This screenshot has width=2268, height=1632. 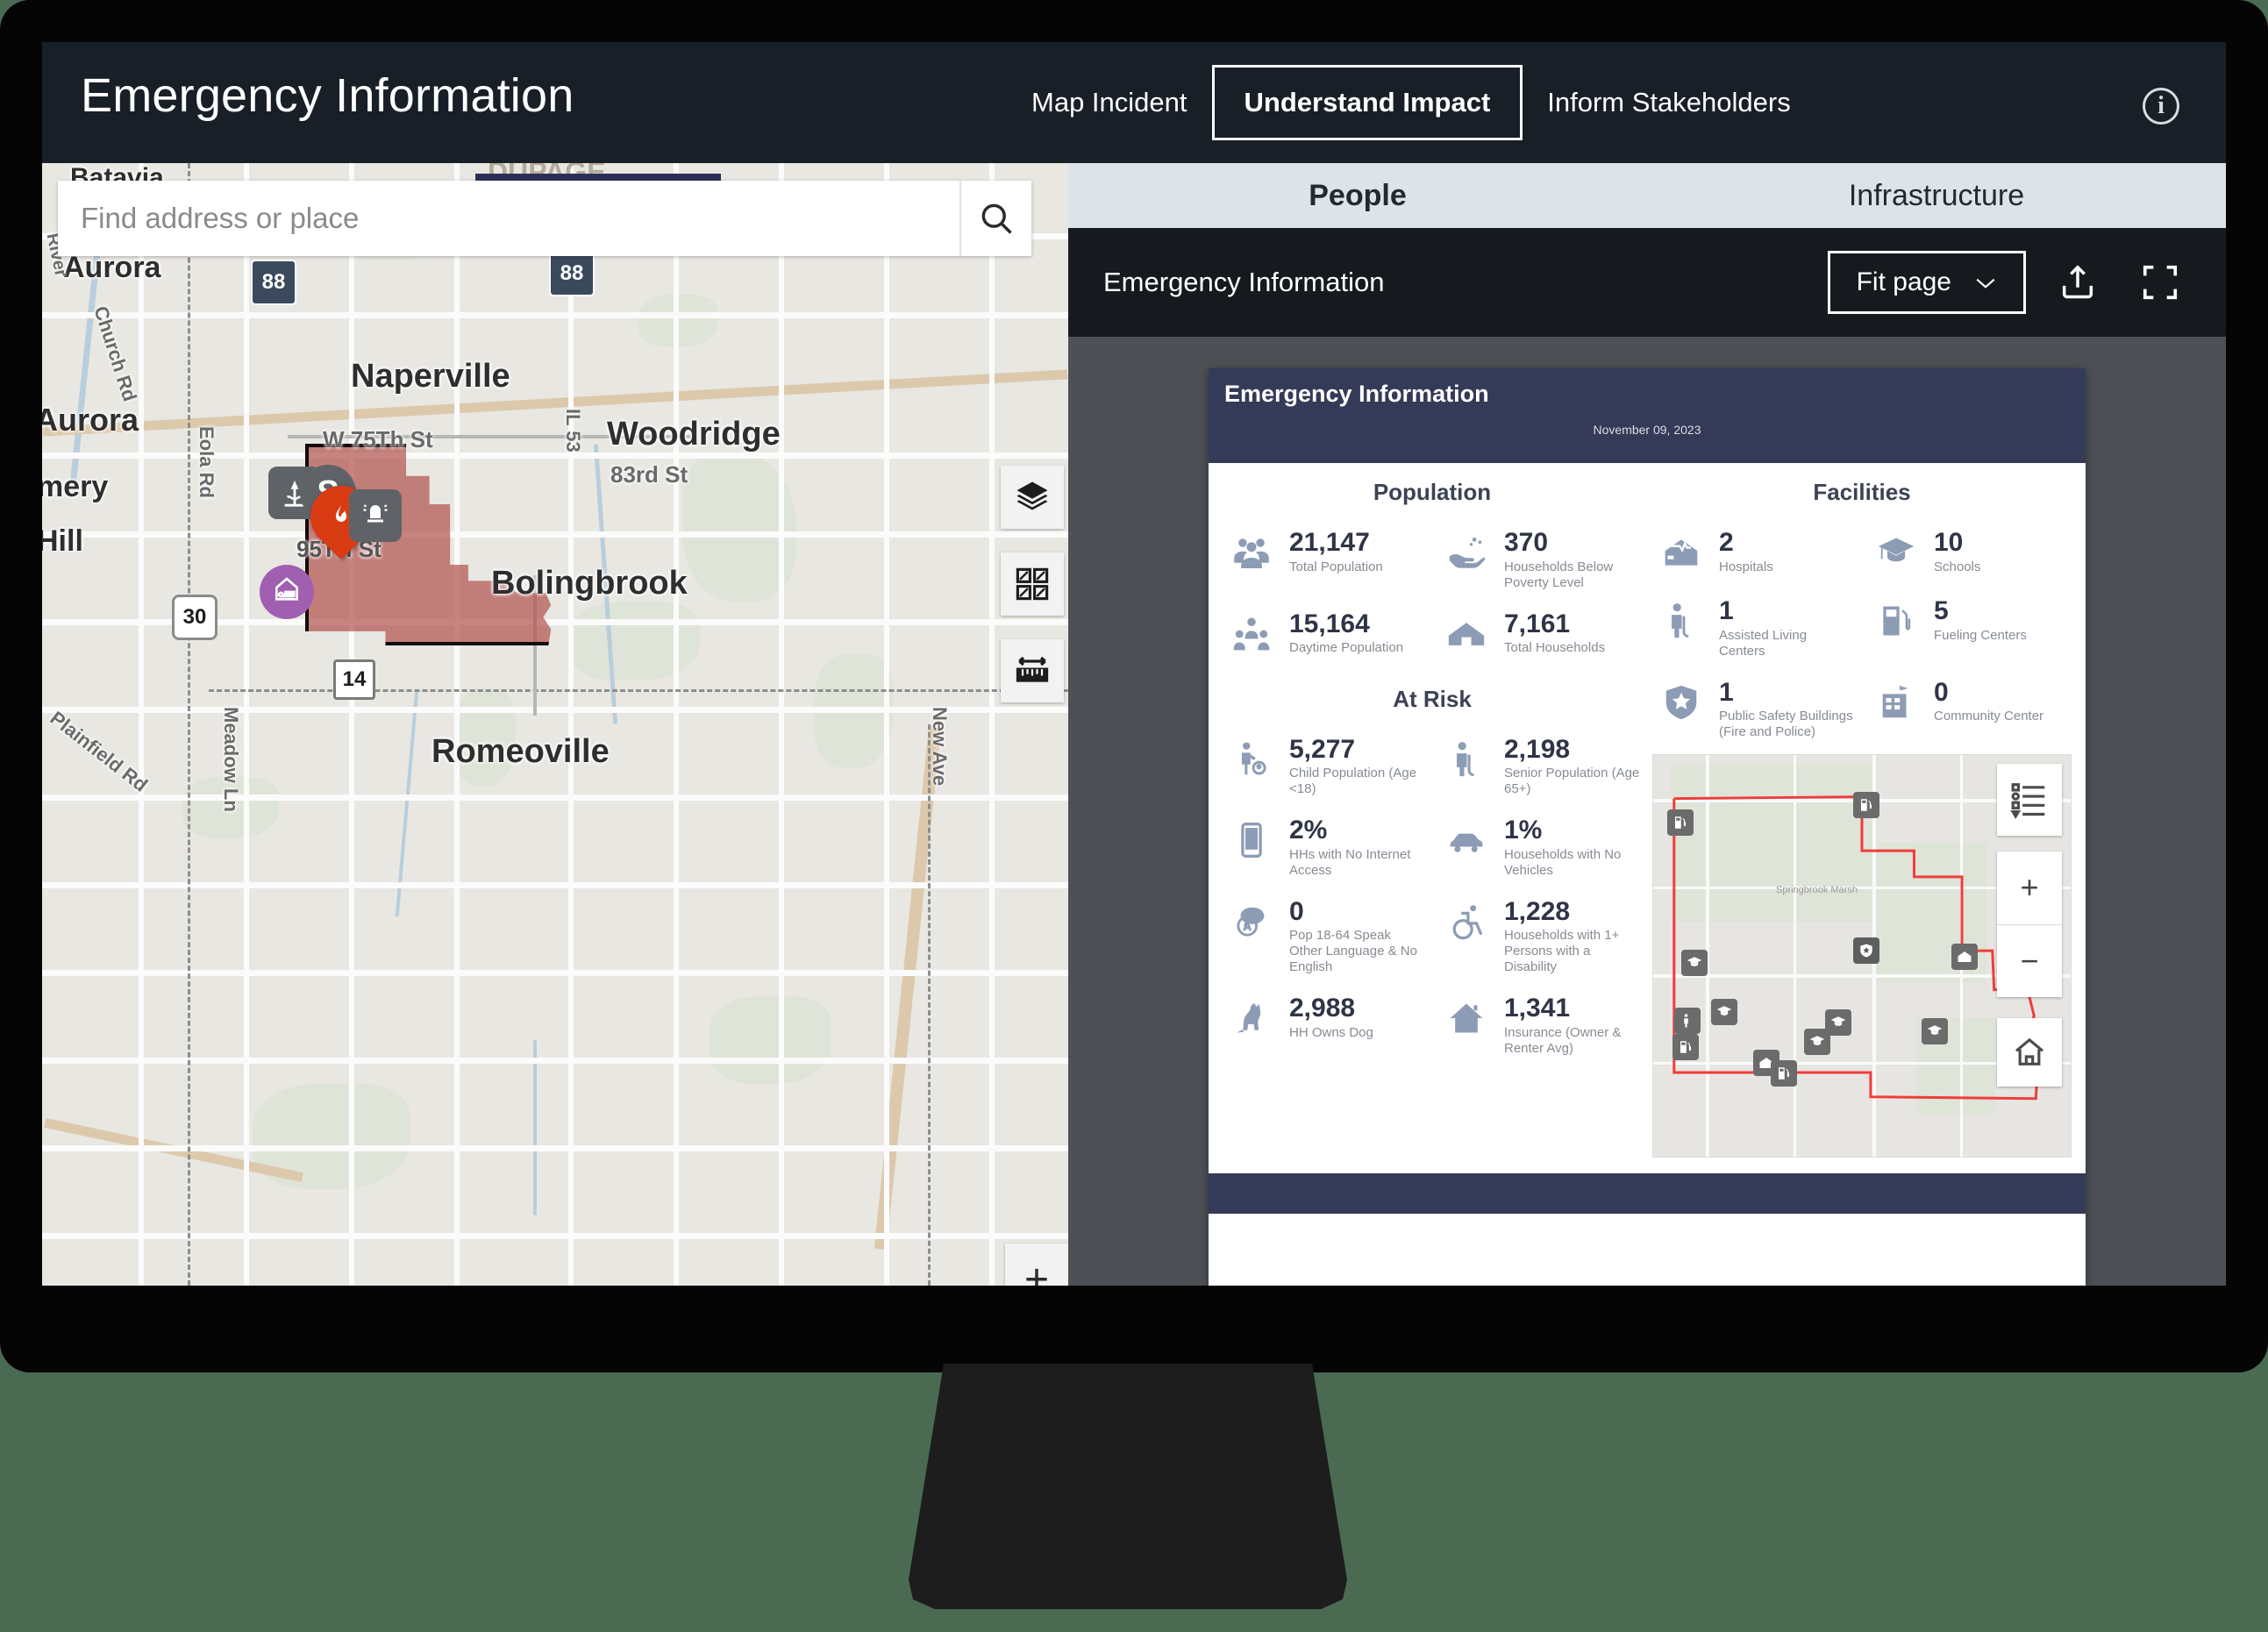 What do you see at coordinates (2029, 800) in the screenshot?
I see `minimap-legend-button` at bounding box center [2029, 800].